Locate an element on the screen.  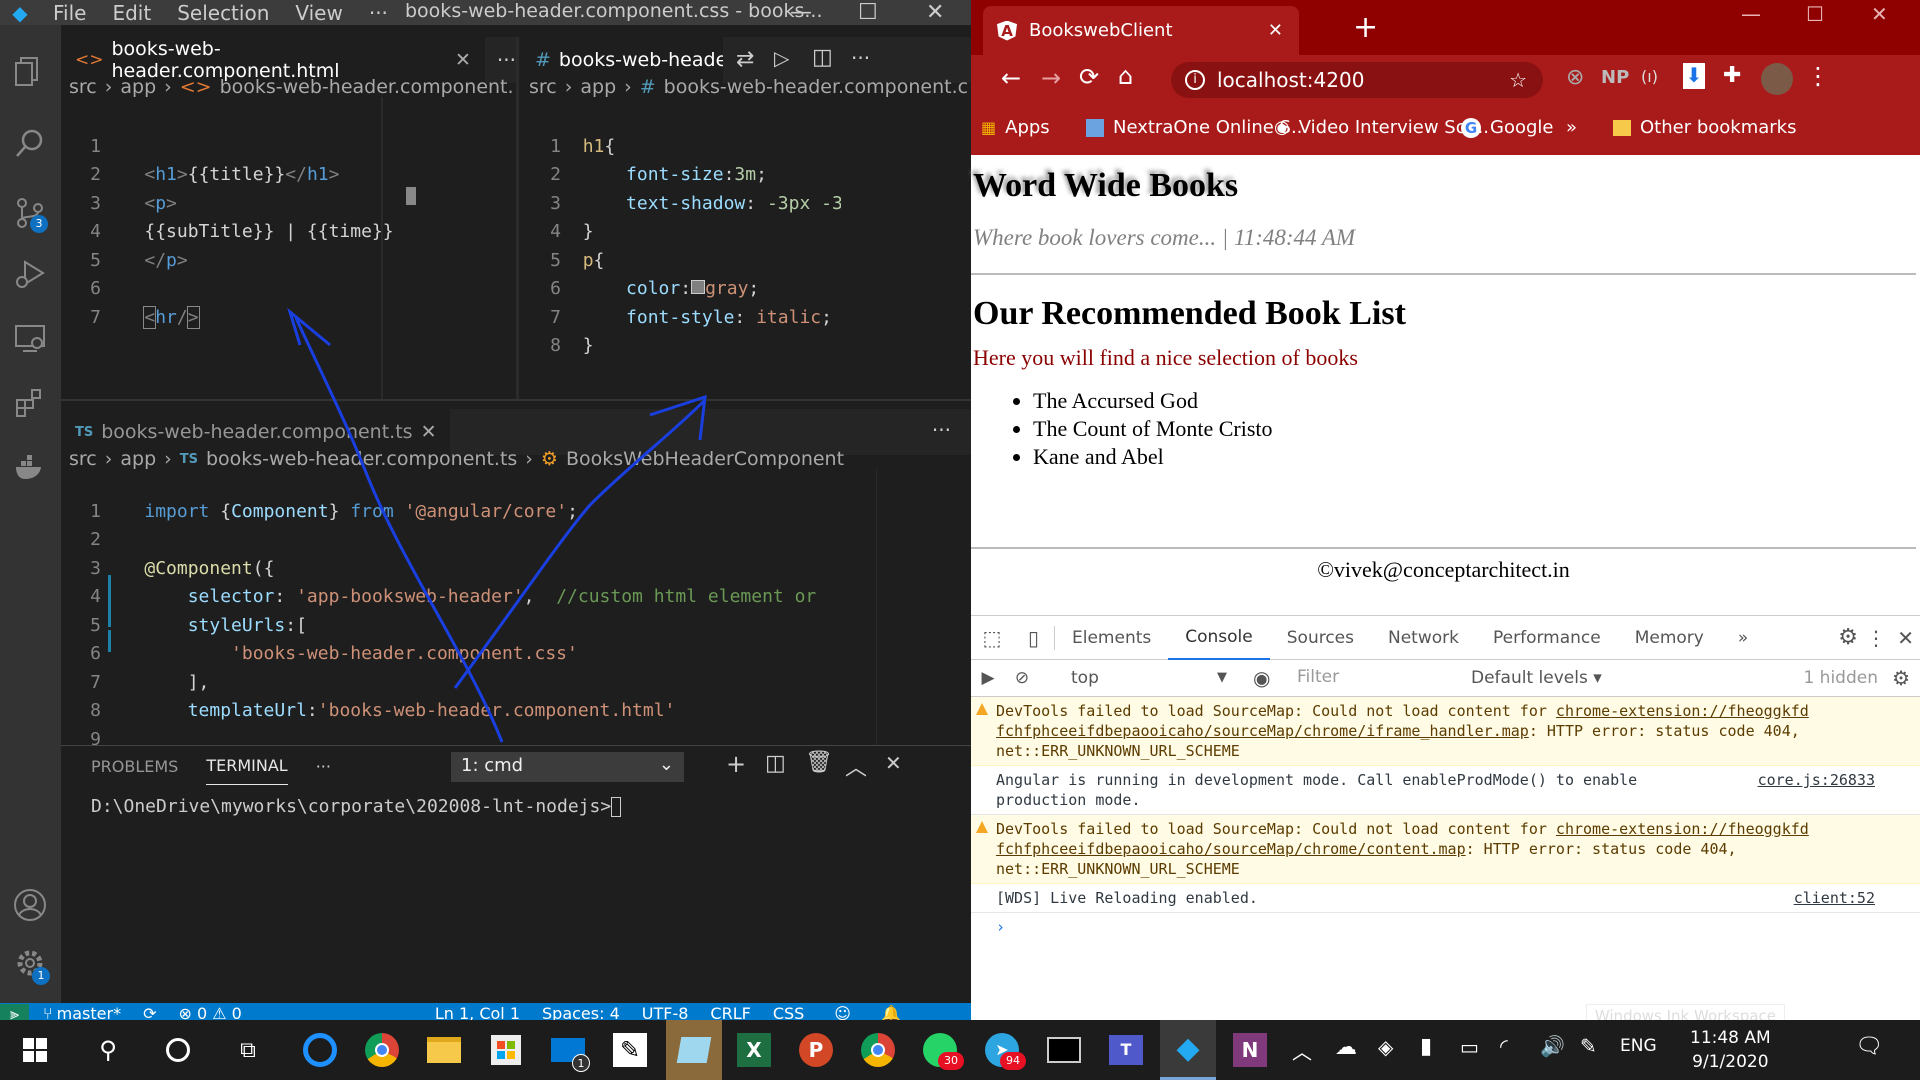
whatsapp-icon: 30 is located at coordinates (942, 1050).